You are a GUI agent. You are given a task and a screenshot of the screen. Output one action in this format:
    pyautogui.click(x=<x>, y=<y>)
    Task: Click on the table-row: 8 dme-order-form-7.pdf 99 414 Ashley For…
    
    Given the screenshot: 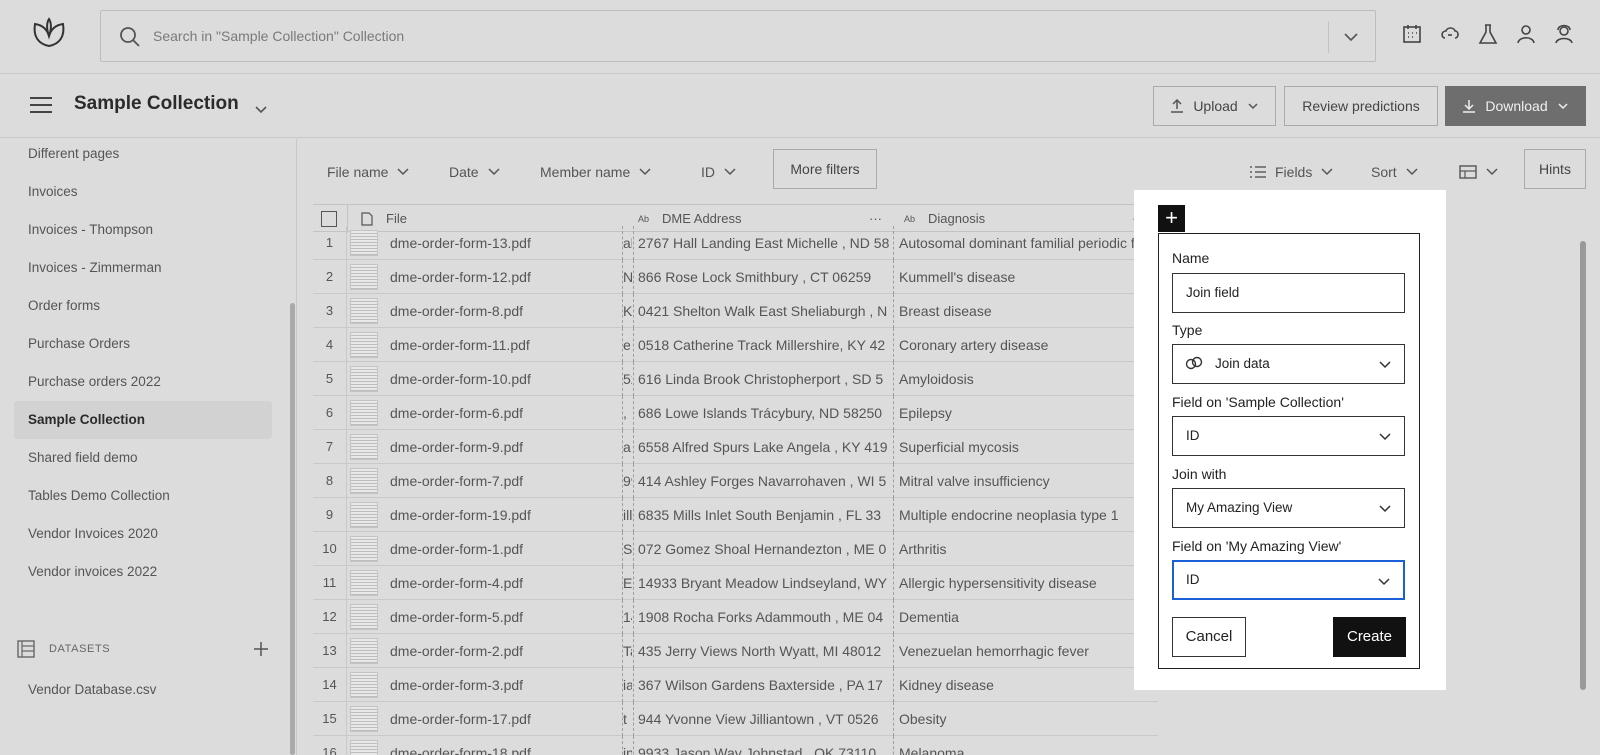 What is the action you would take?
    pyautogui.click(x=735, y=481)
    